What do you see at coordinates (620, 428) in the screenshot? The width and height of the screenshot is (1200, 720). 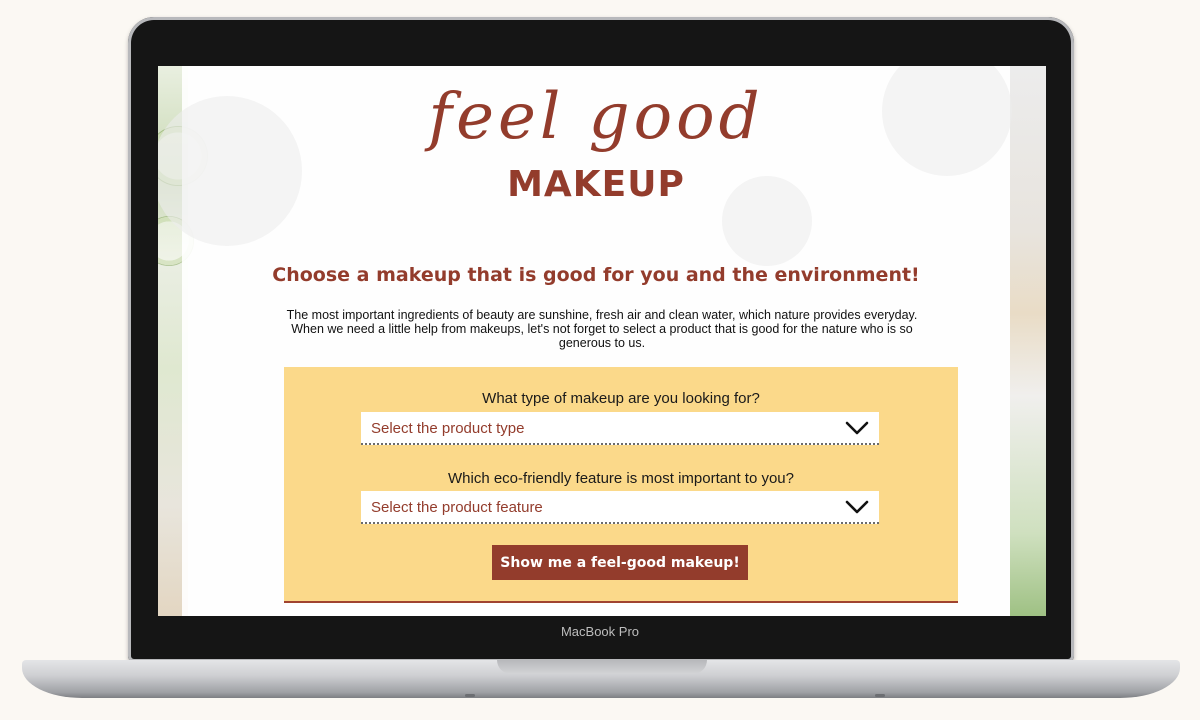 I see `product-type-select: Select the product type` at bounding box center [620, 428].